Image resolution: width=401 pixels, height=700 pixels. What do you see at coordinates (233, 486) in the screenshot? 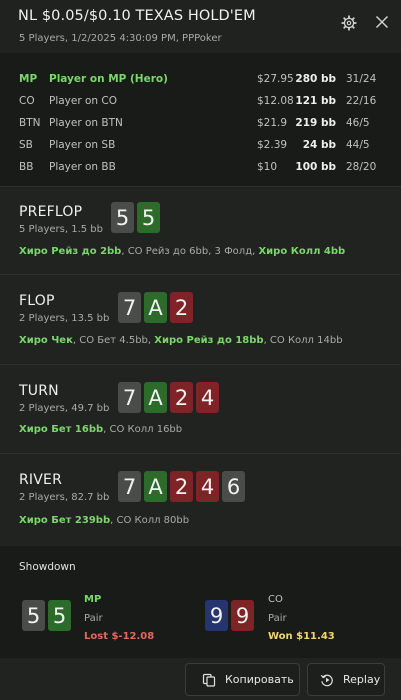
I see `card: 6` at bounding box center [233, 486].